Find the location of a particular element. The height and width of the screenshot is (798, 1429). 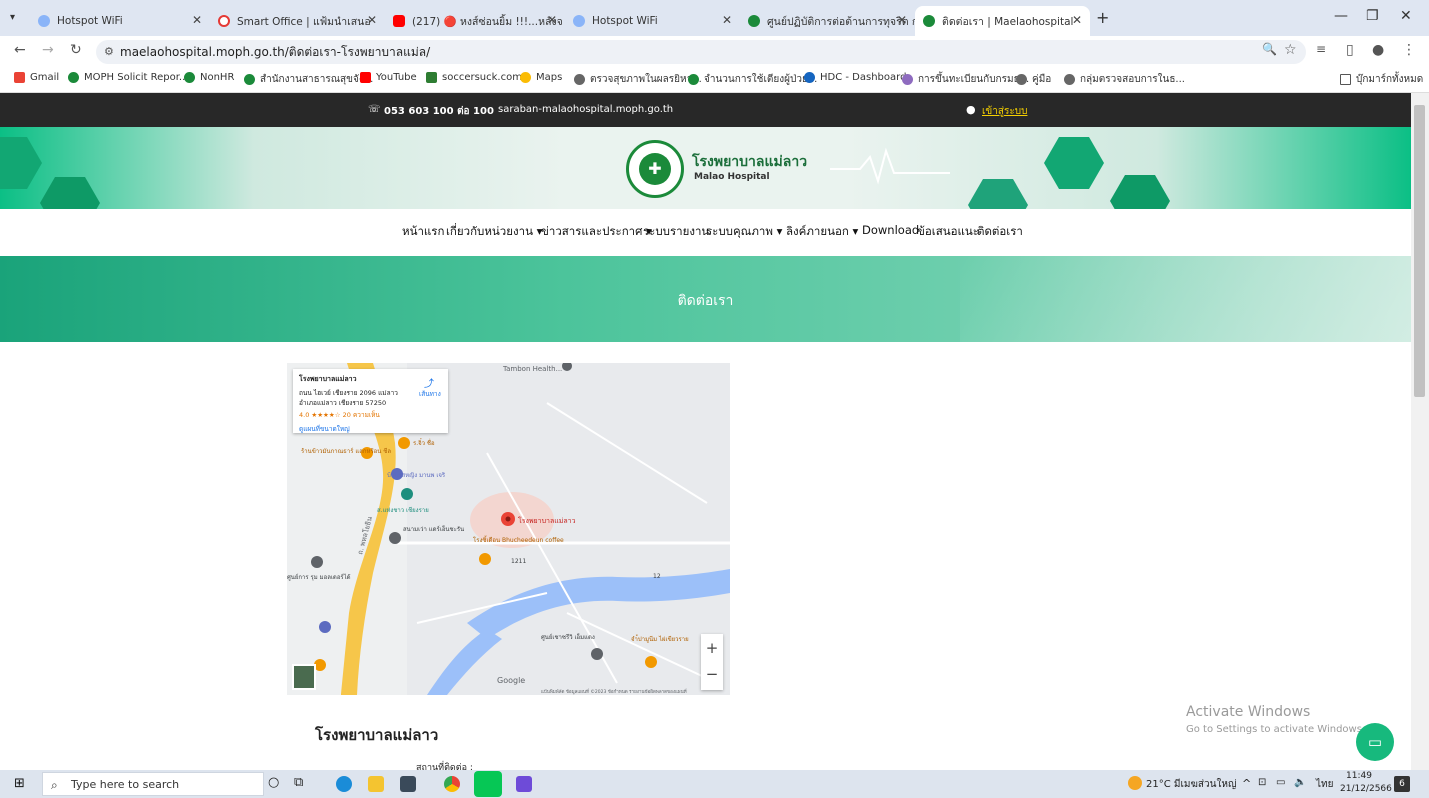

wifi-icon is located at coordinates (44, 21).